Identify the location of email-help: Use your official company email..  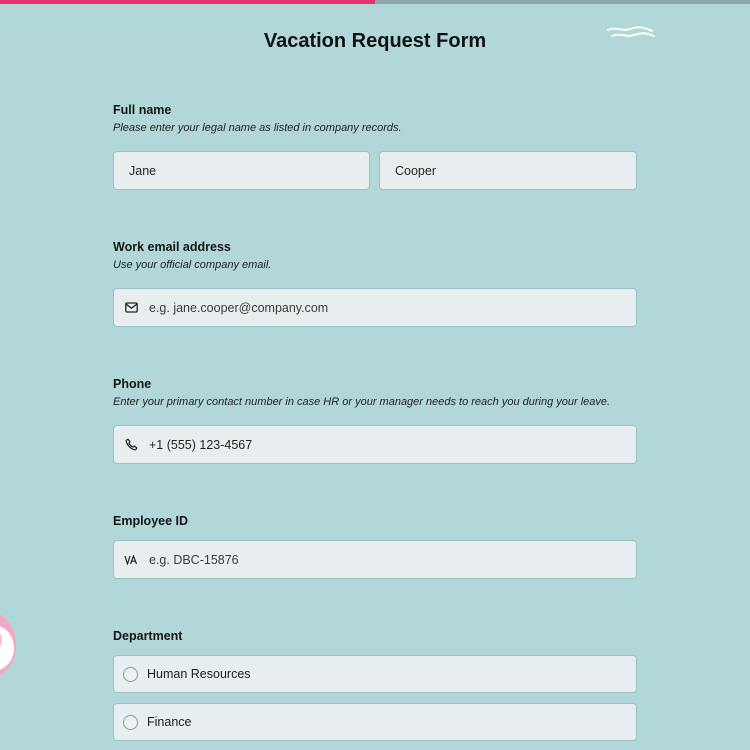
(192, 265).